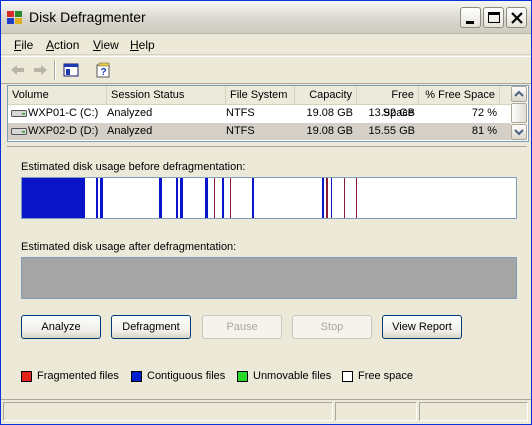 The width and height of the screenshot is (532, 425). What do you see at coordinates (391, 113) in the screenshot?
I see `free-space: 13.92 GB` at bounding box center [391, 113].